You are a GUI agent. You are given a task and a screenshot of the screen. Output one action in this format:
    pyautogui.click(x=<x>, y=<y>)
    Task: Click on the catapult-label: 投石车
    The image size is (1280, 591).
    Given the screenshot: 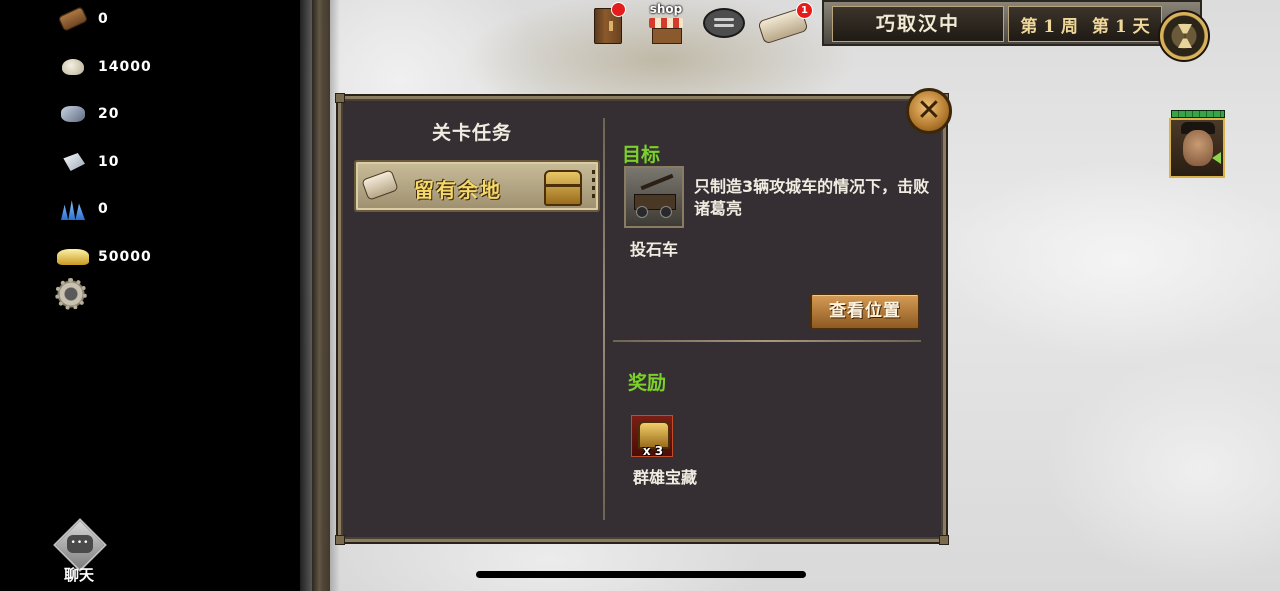 What is the action you would take?
    pyautogui.click(x=653, y=249)
    